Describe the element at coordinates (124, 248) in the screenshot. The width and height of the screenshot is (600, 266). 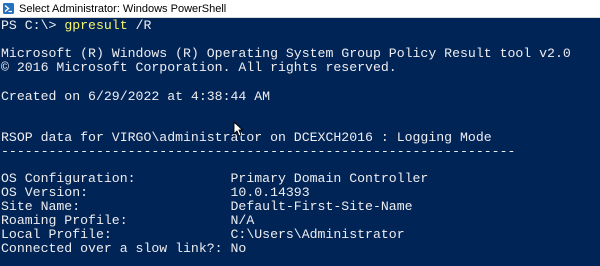
I see `slow-link-line: Connected over a slow link?: No` at that location.